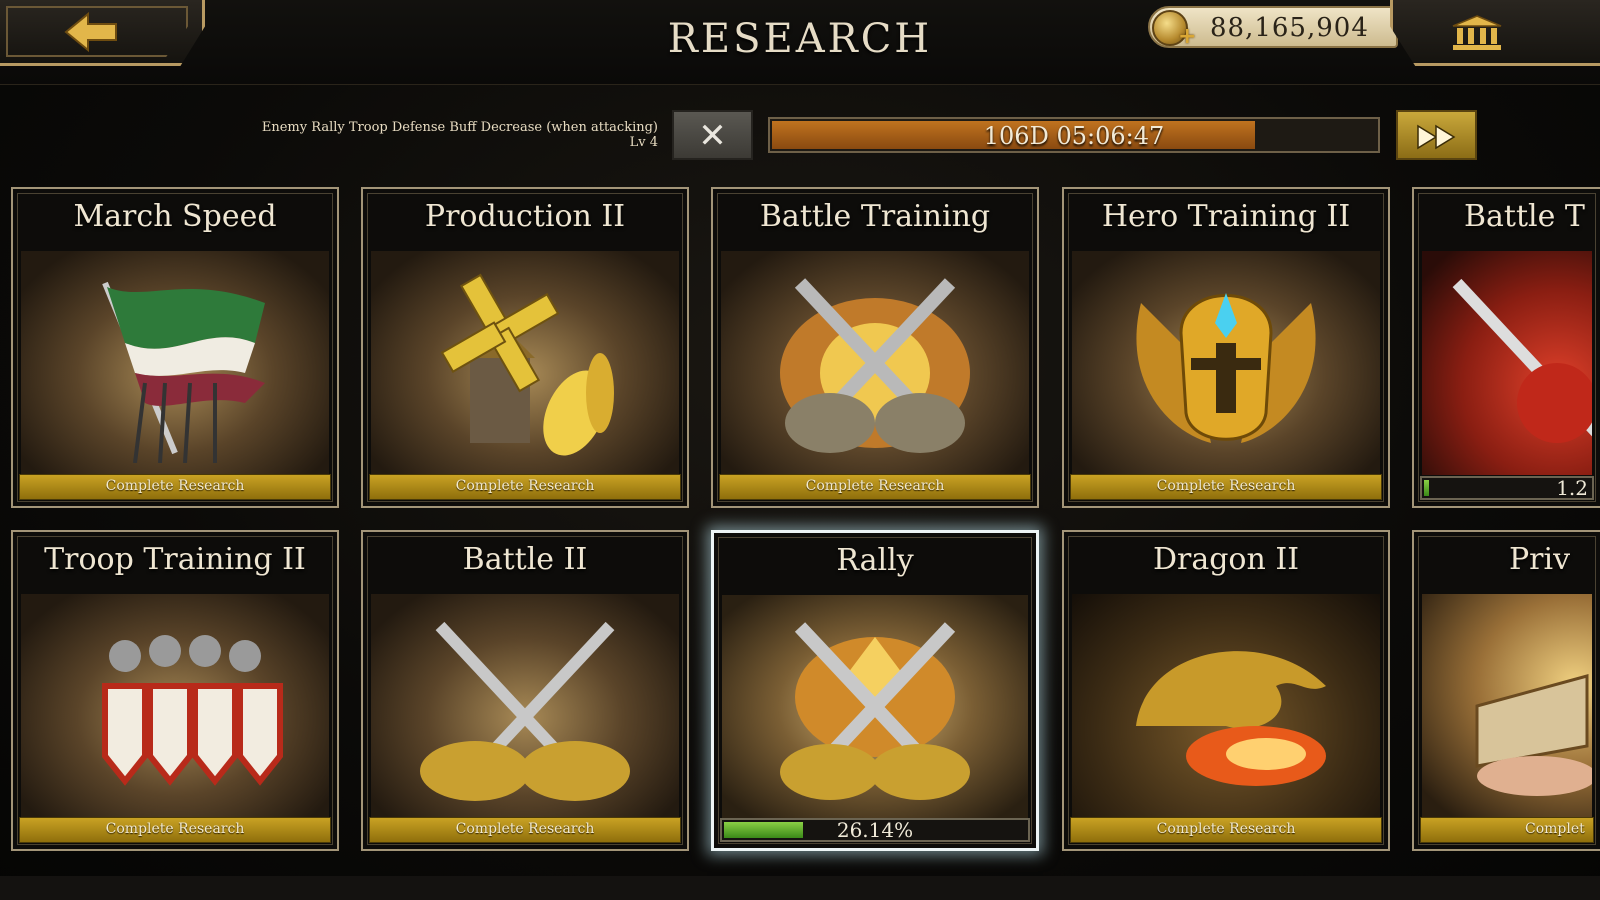  What do you see at coordinates (1572, 488) in the screenshot?
I see `research-progress-text: 1.2` at bounding box center [1572, 488].